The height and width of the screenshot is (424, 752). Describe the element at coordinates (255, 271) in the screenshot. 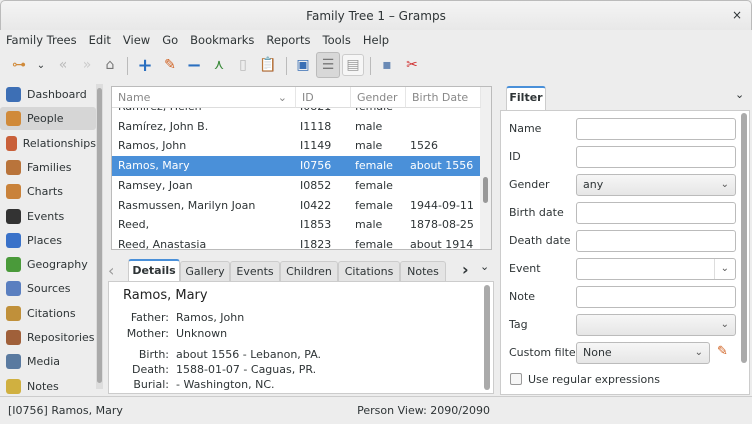

I see `tab-events: Events` at that location.